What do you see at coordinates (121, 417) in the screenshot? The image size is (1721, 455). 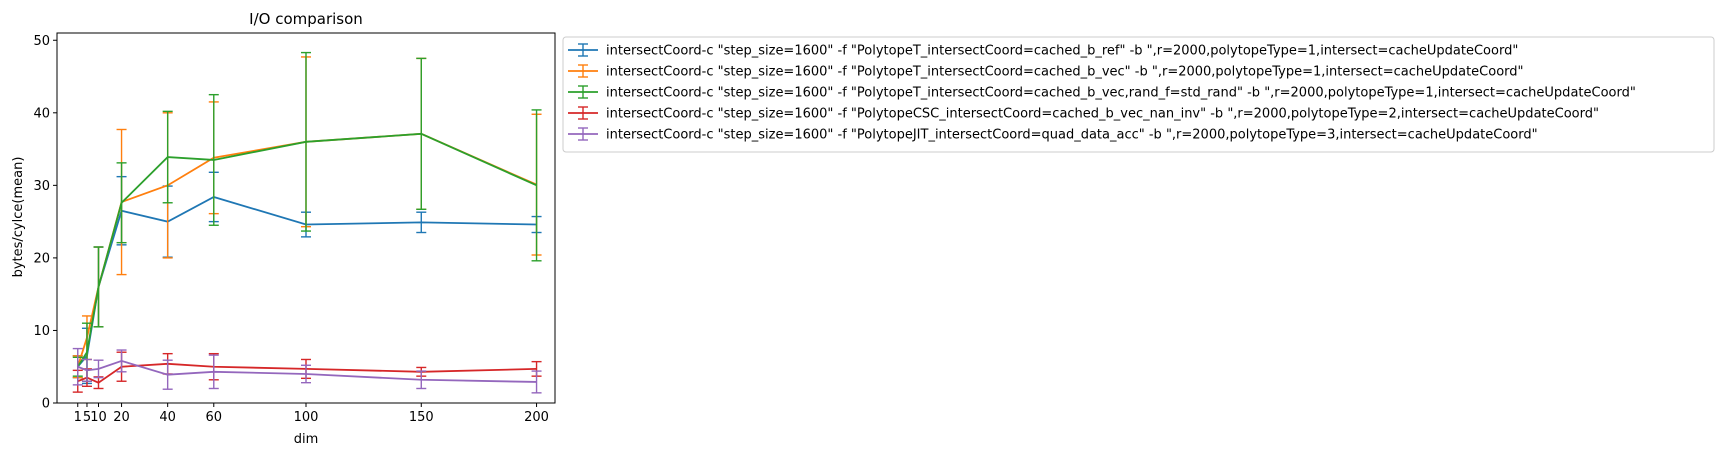 I see `x-tick-label: 20` at bounding box center [121, 417].